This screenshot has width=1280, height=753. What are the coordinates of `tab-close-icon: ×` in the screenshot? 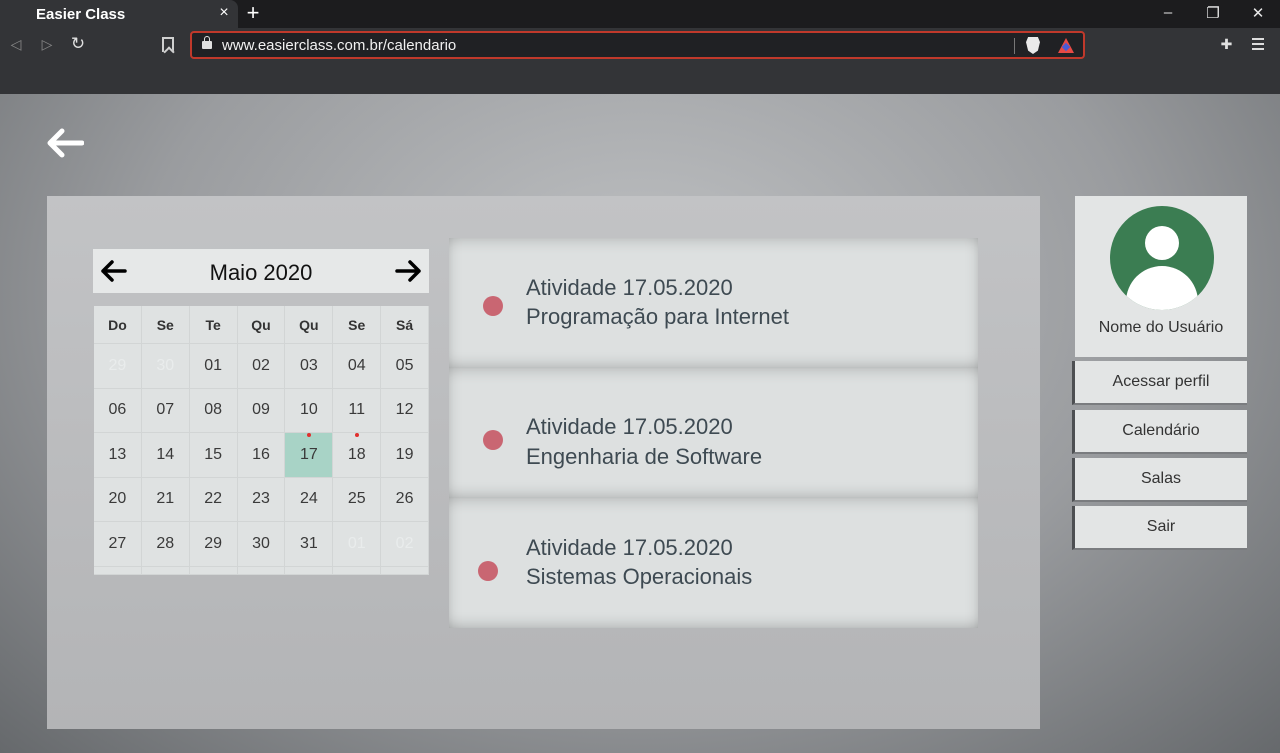 It's located at (224, 13).